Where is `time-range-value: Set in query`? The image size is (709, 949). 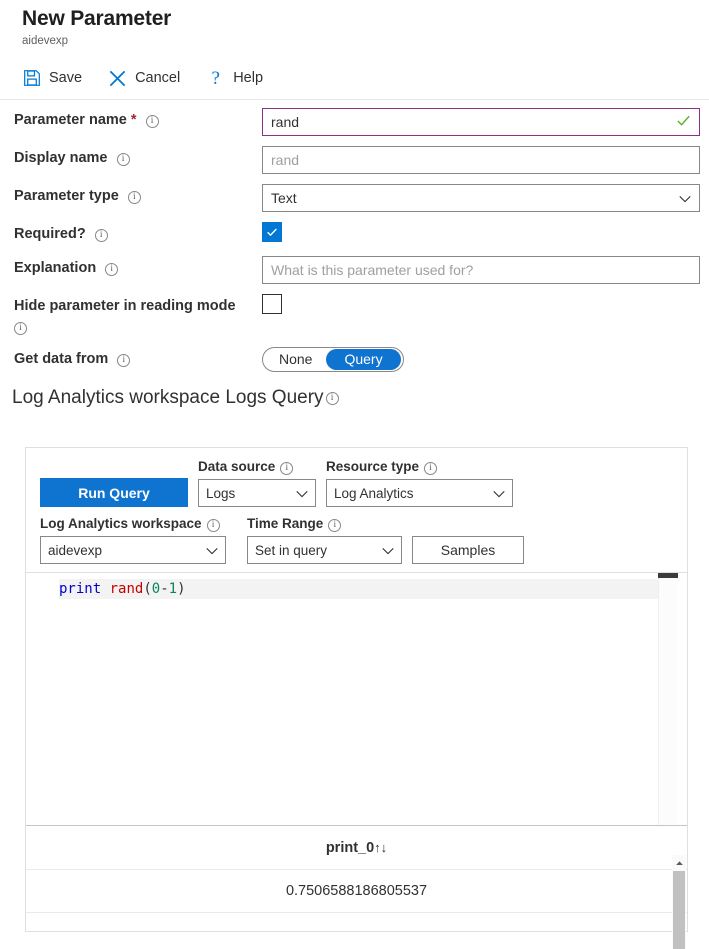 time-range-value: Set in query is located at coordinates (291, 550).